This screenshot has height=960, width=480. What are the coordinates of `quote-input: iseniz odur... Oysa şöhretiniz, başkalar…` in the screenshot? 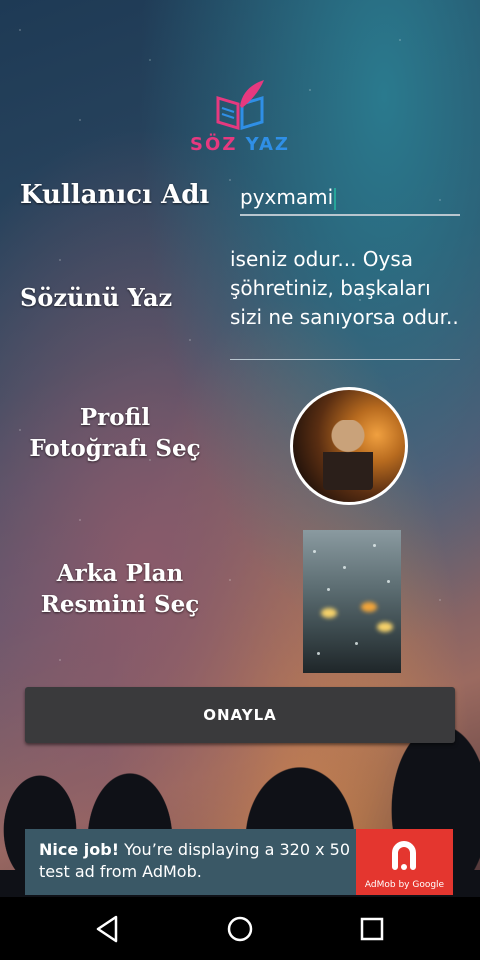 It's located at (345, 302).